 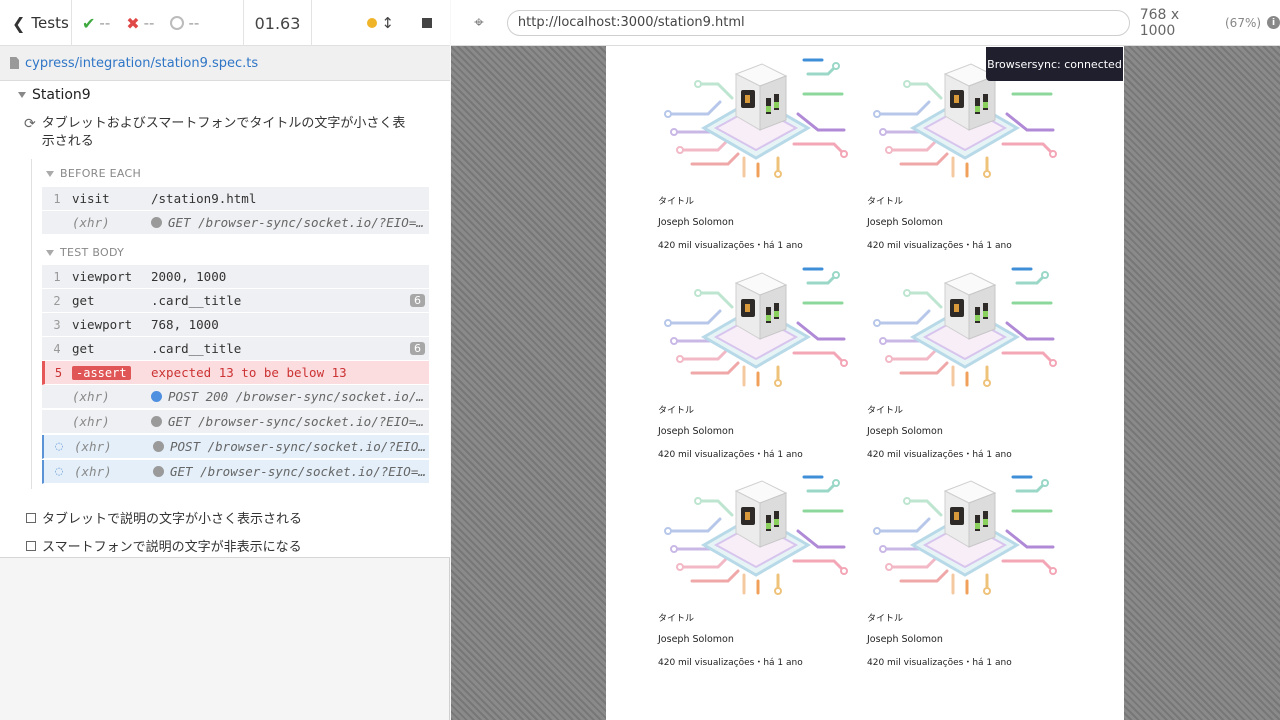 I want to click on chevron-left-icon: ❮, so click(x=19, y=23).